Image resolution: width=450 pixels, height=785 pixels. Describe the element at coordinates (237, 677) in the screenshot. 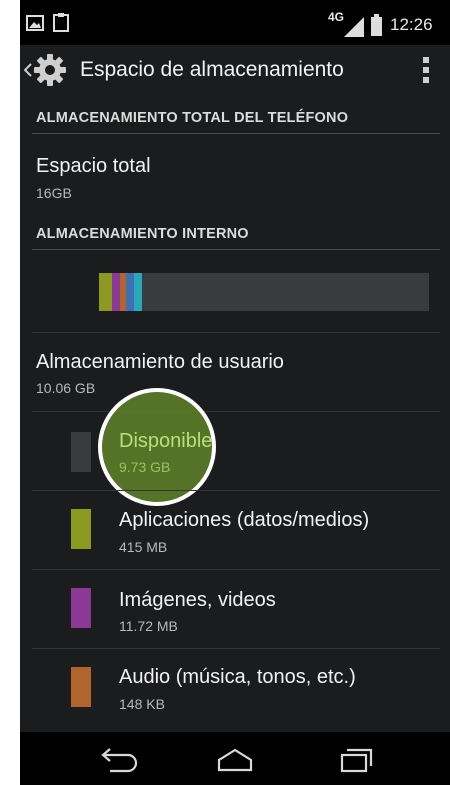

I see `audio-title: Audio (música, tonos, etc.)` at that location.